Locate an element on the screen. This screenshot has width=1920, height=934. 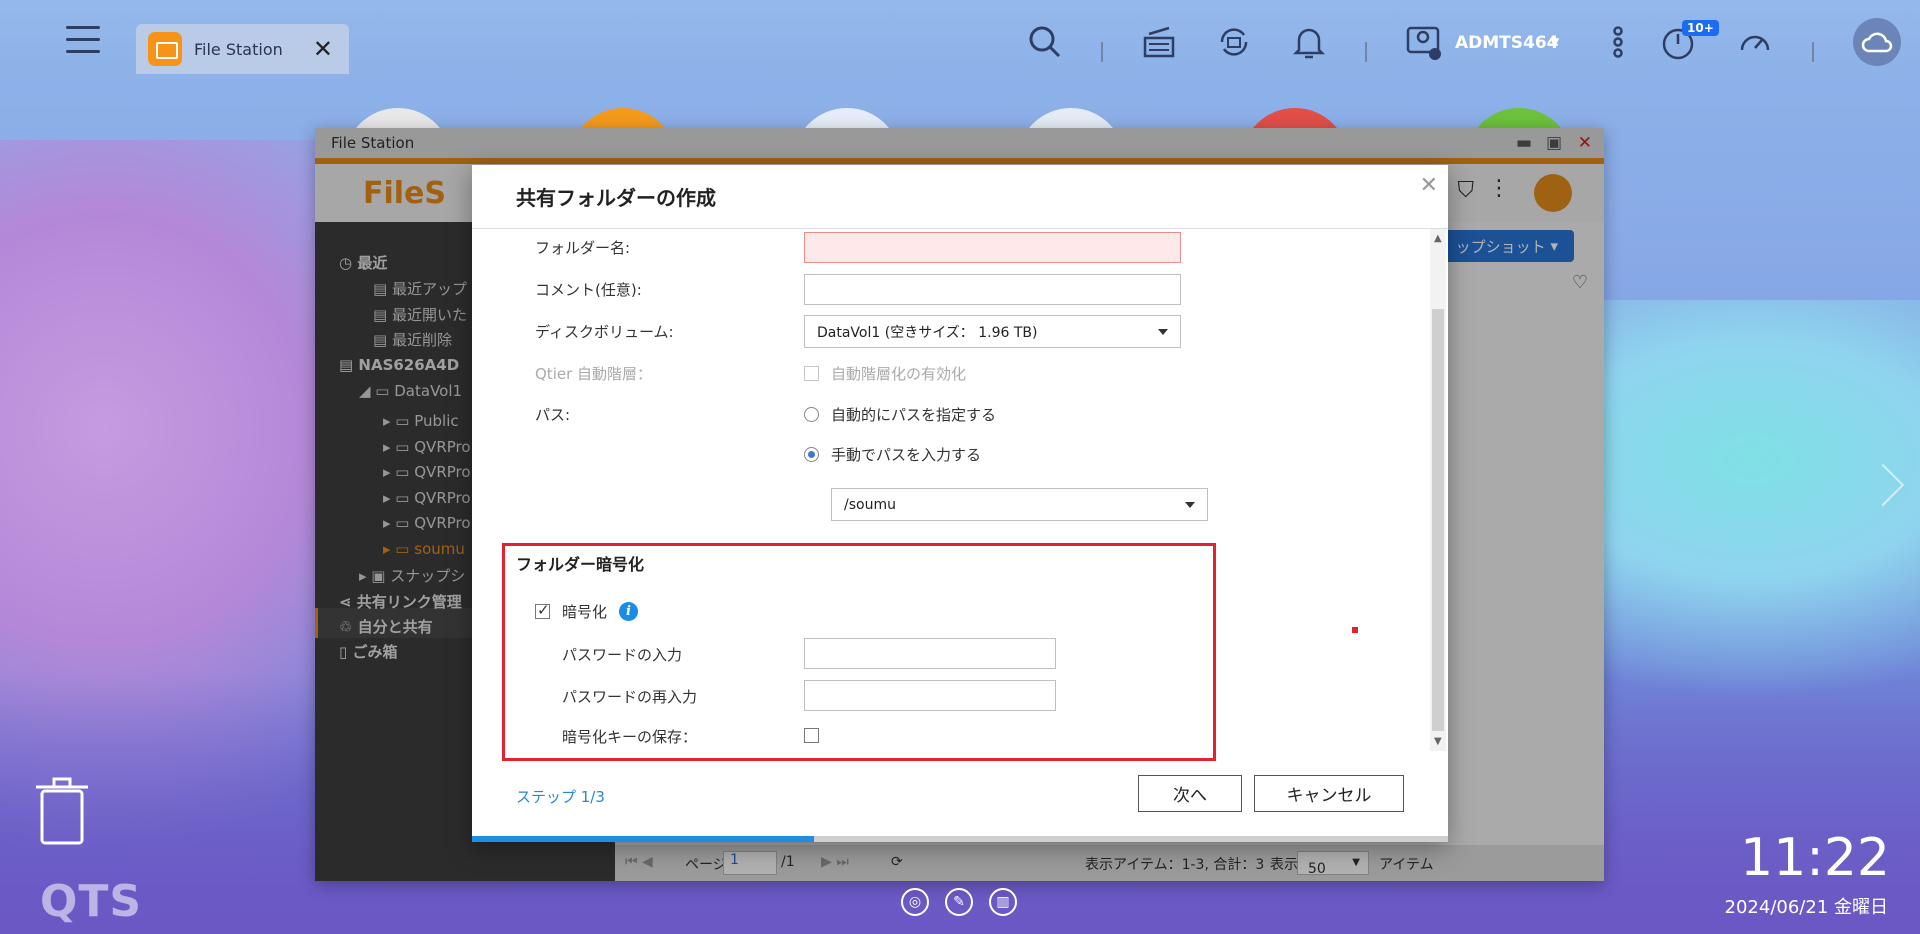
dialog-title: 共有フォルダーの作成 is located at coordinates (616, 198).